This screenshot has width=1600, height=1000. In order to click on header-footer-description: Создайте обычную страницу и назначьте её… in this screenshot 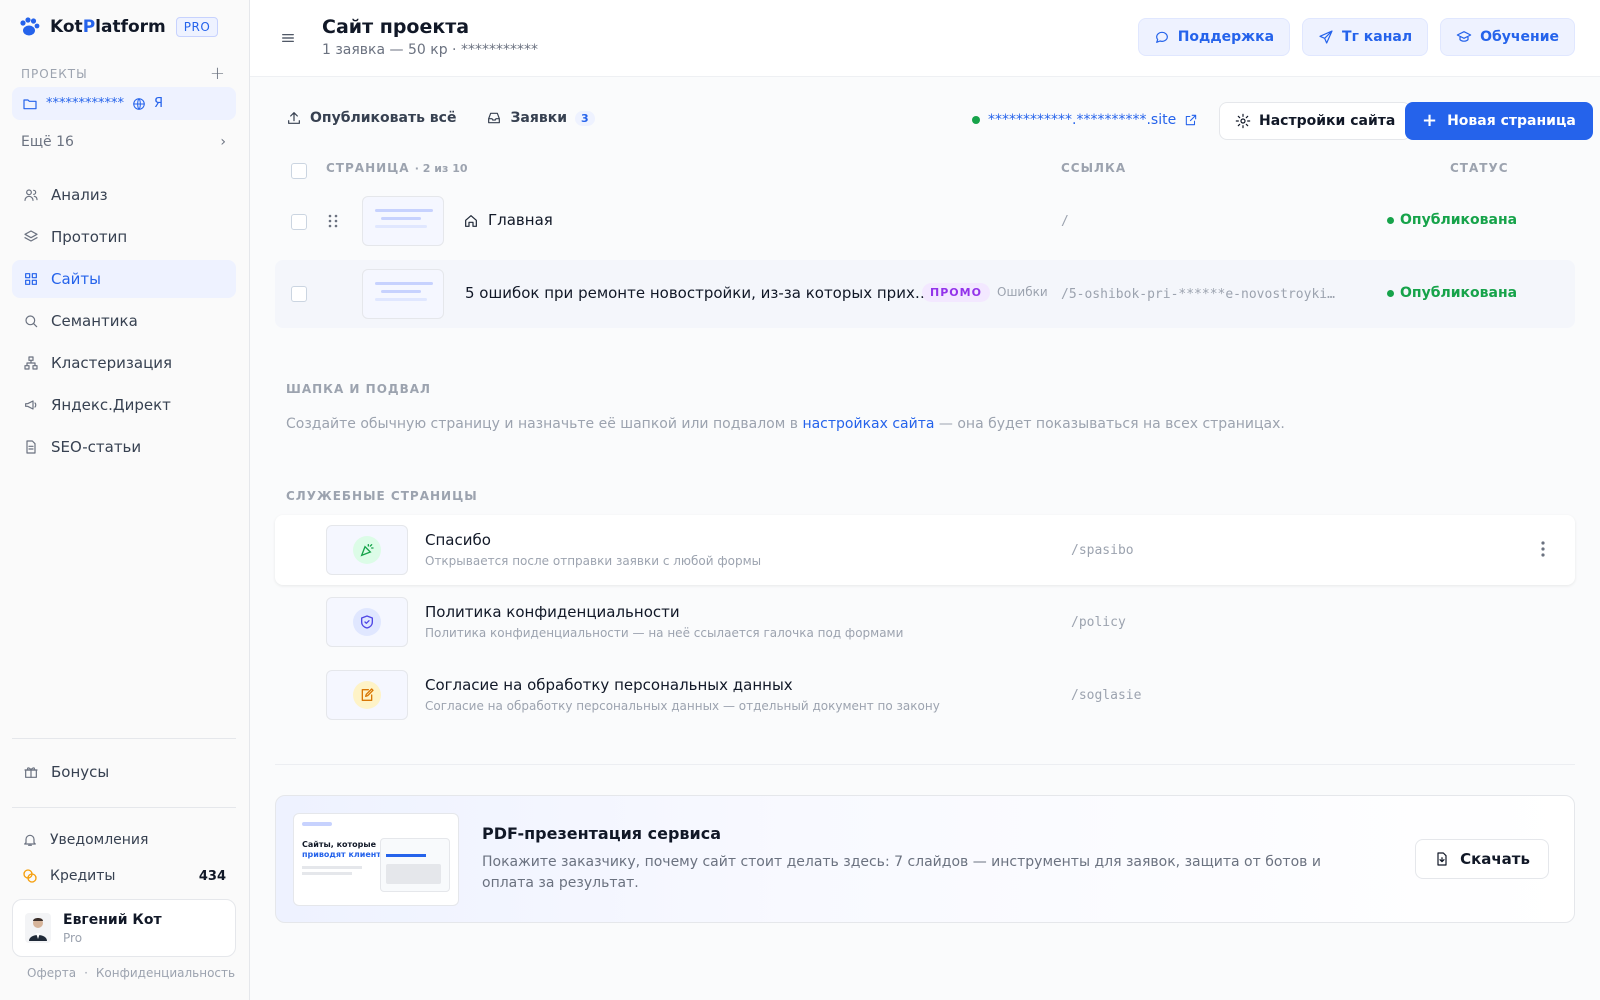, I will do `click(785, 424)`.